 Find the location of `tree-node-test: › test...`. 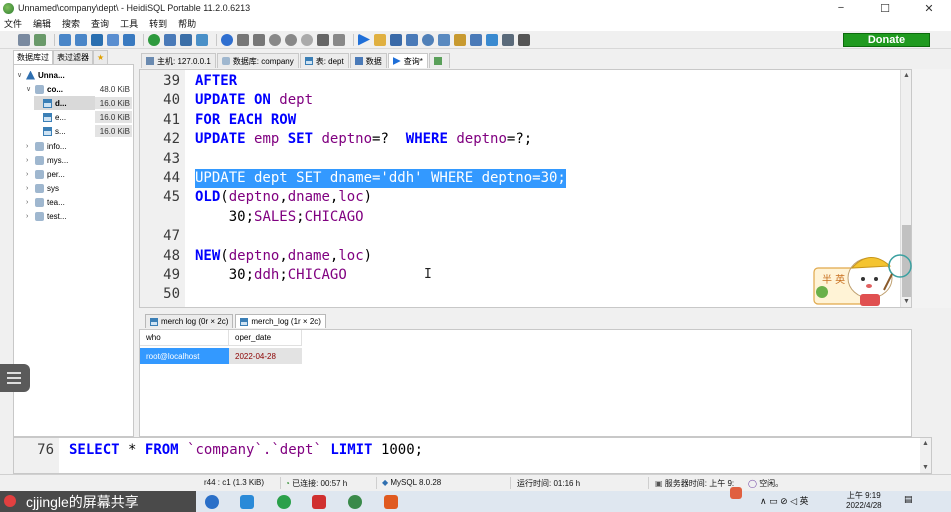

tree-node-test: › test... is located at coordinates (46, 216).